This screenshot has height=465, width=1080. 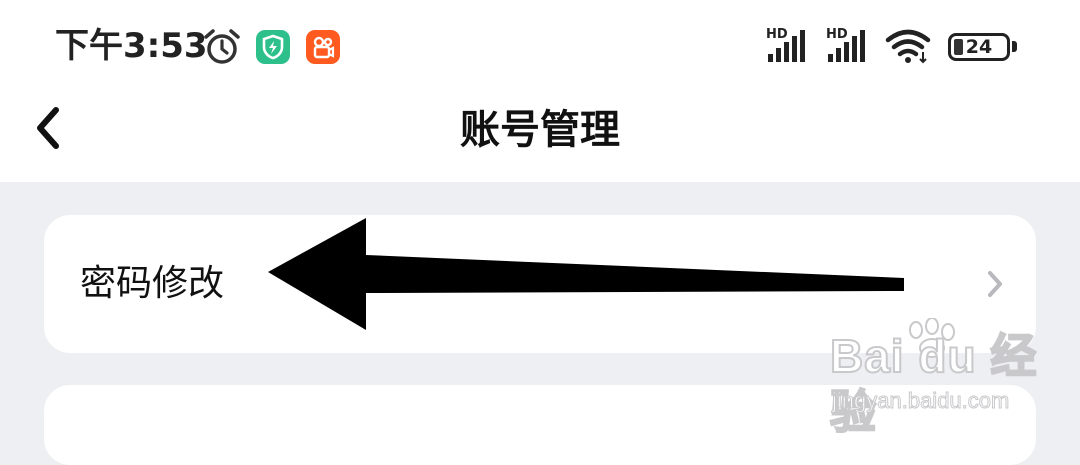 I want to click on battery-level: 24, so click(x=979, y=47).